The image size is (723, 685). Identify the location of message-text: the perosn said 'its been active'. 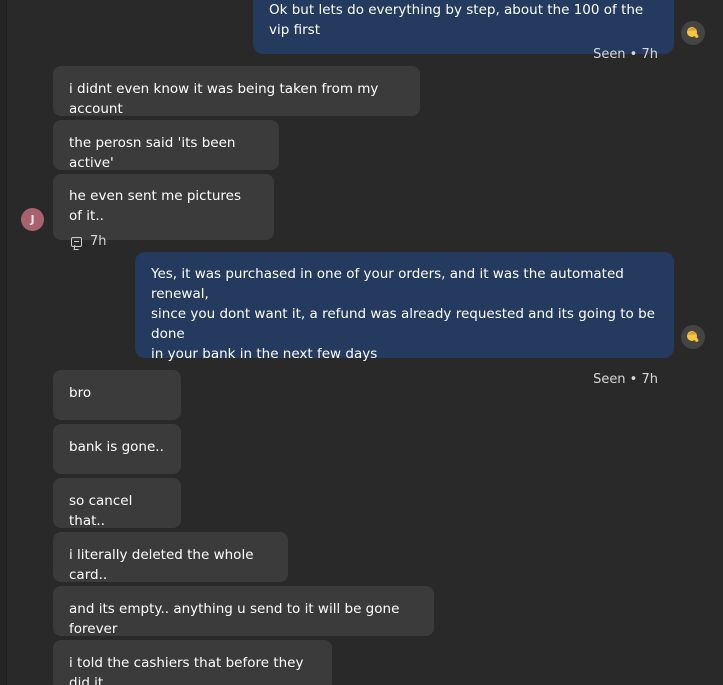
(152, 153).